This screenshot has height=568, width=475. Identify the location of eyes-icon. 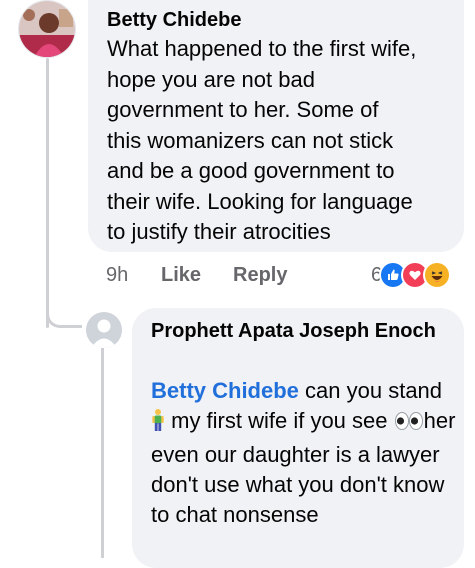
(409, 425).